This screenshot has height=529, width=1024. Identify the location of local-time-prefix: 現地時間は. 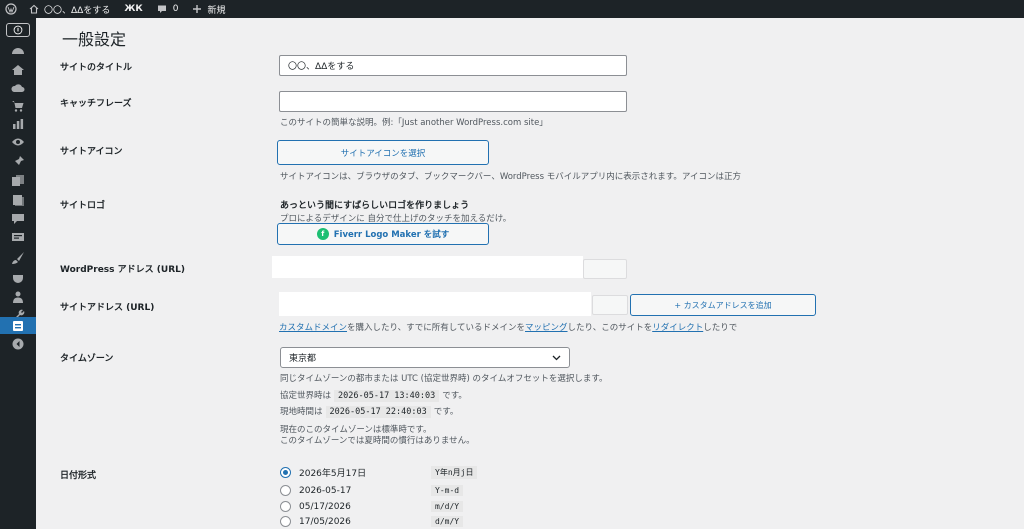
(301, 412).